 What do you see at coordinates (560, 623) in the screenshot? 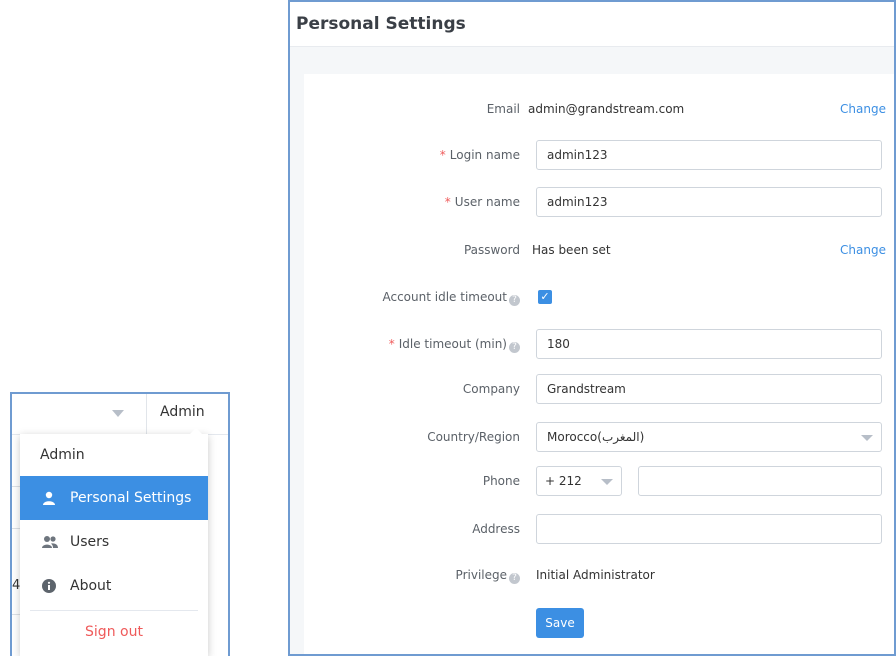
I see `save-button: Save` at bounding box center [560, 623].